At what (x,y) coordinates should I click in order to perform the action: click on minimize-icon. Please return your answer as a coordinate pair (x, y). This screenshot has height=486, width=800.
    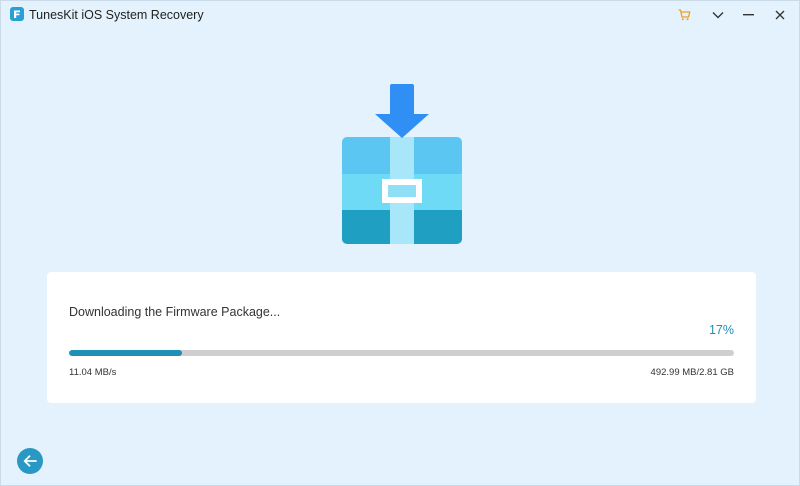
    Looking at the image, I should click on (748, 15).